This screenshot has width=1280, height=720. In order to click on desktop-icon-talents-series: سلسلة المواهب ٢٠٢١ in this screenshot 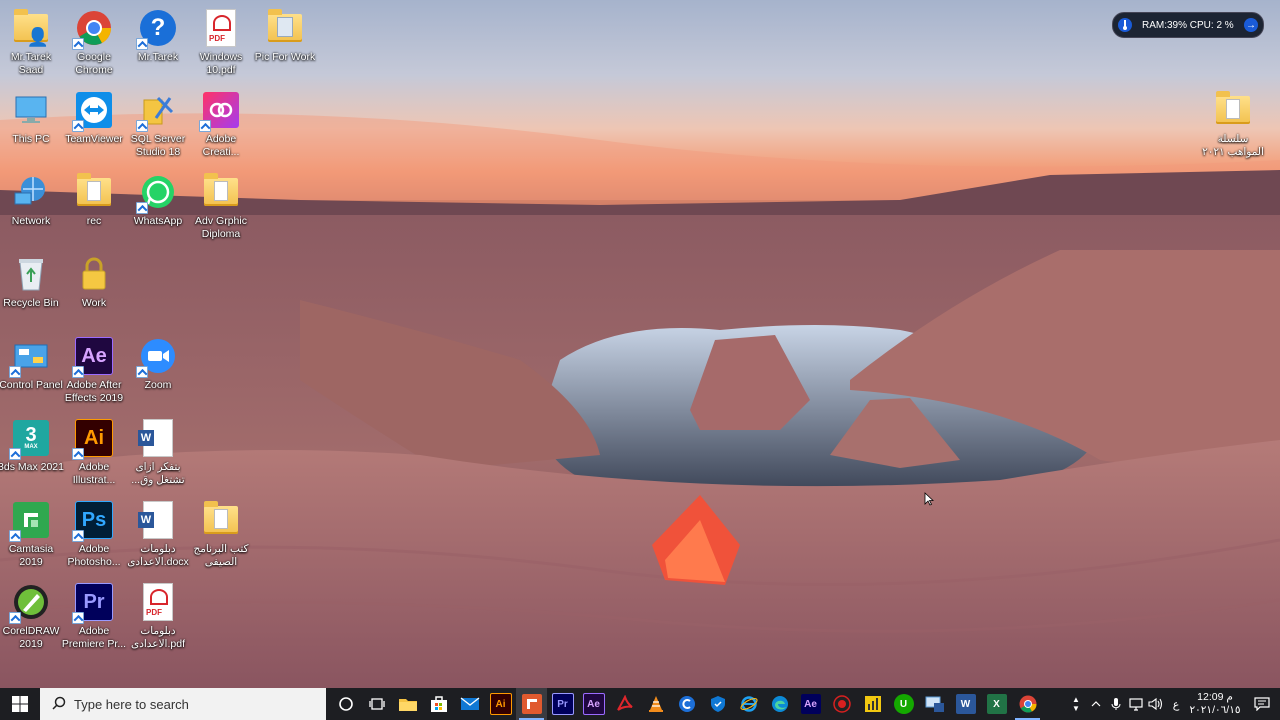, I will do `click(1233, 124)`.